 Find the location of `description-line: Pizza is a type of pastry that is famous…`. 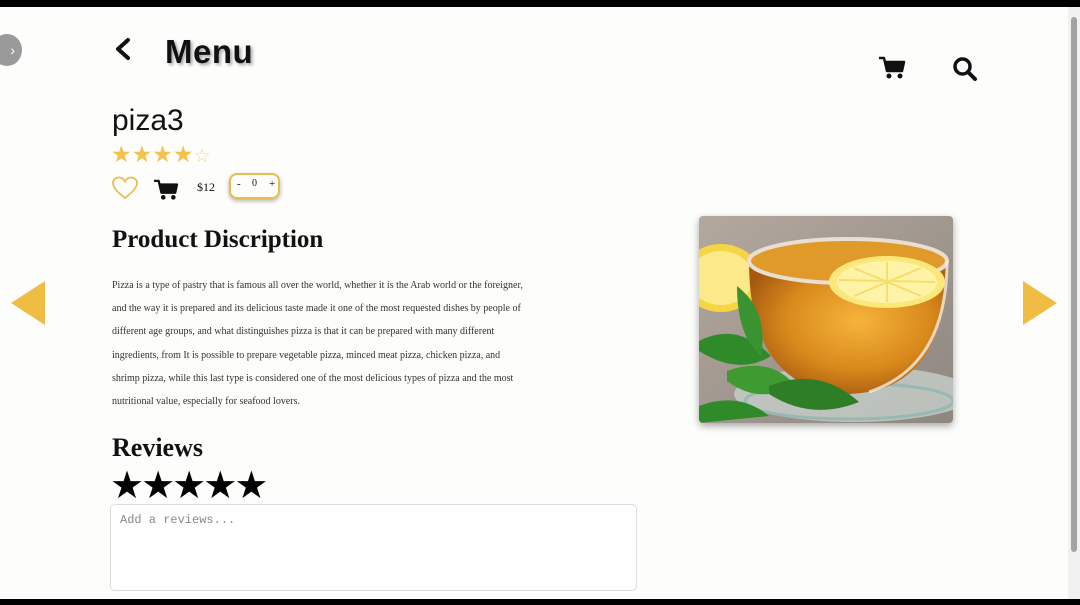

description-line: Pizza is a type of pastry that is famous… is located at coordinates (317, 285).